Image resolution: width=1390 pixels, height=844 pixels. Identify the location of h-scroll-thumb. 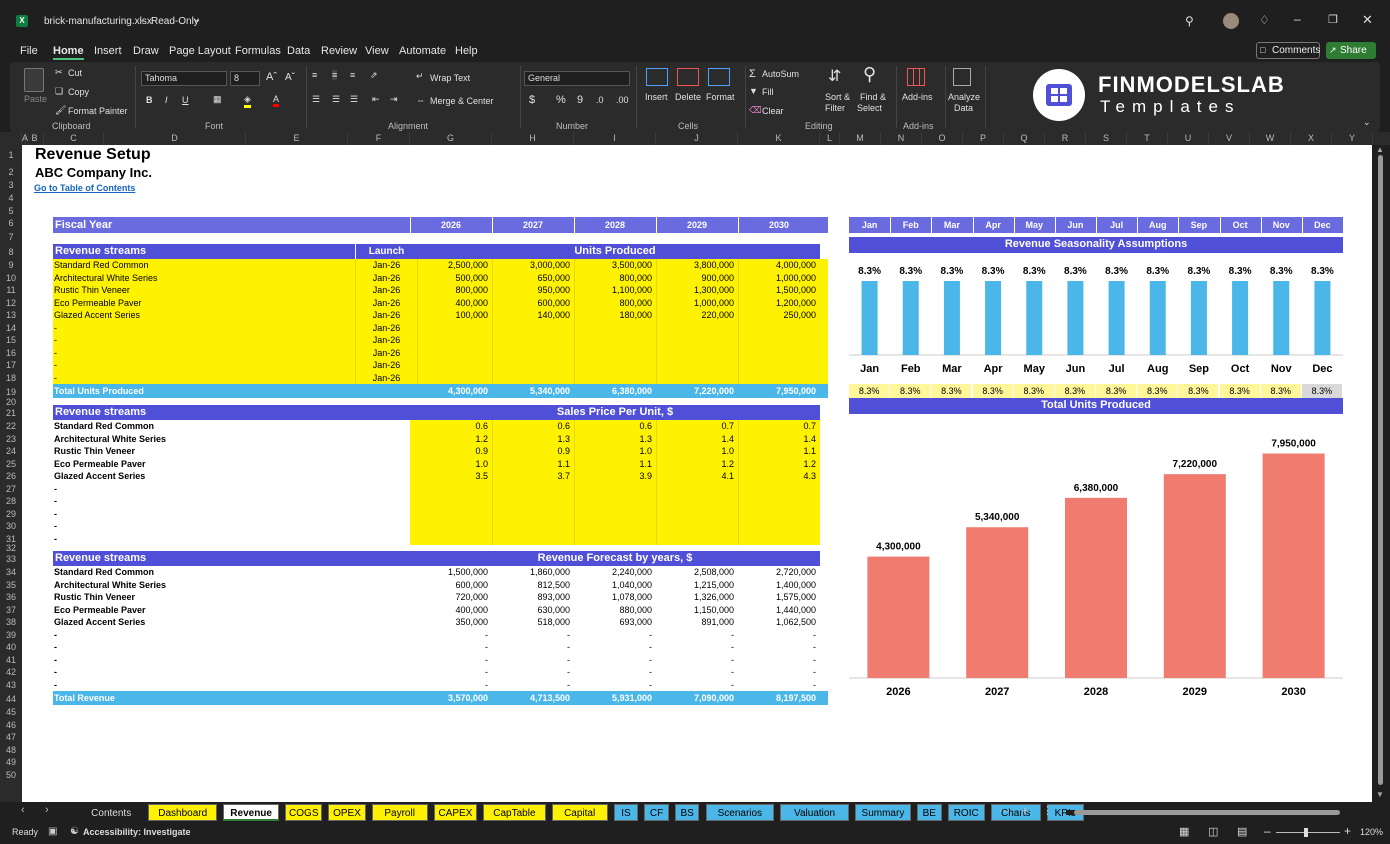
(1207, 812).